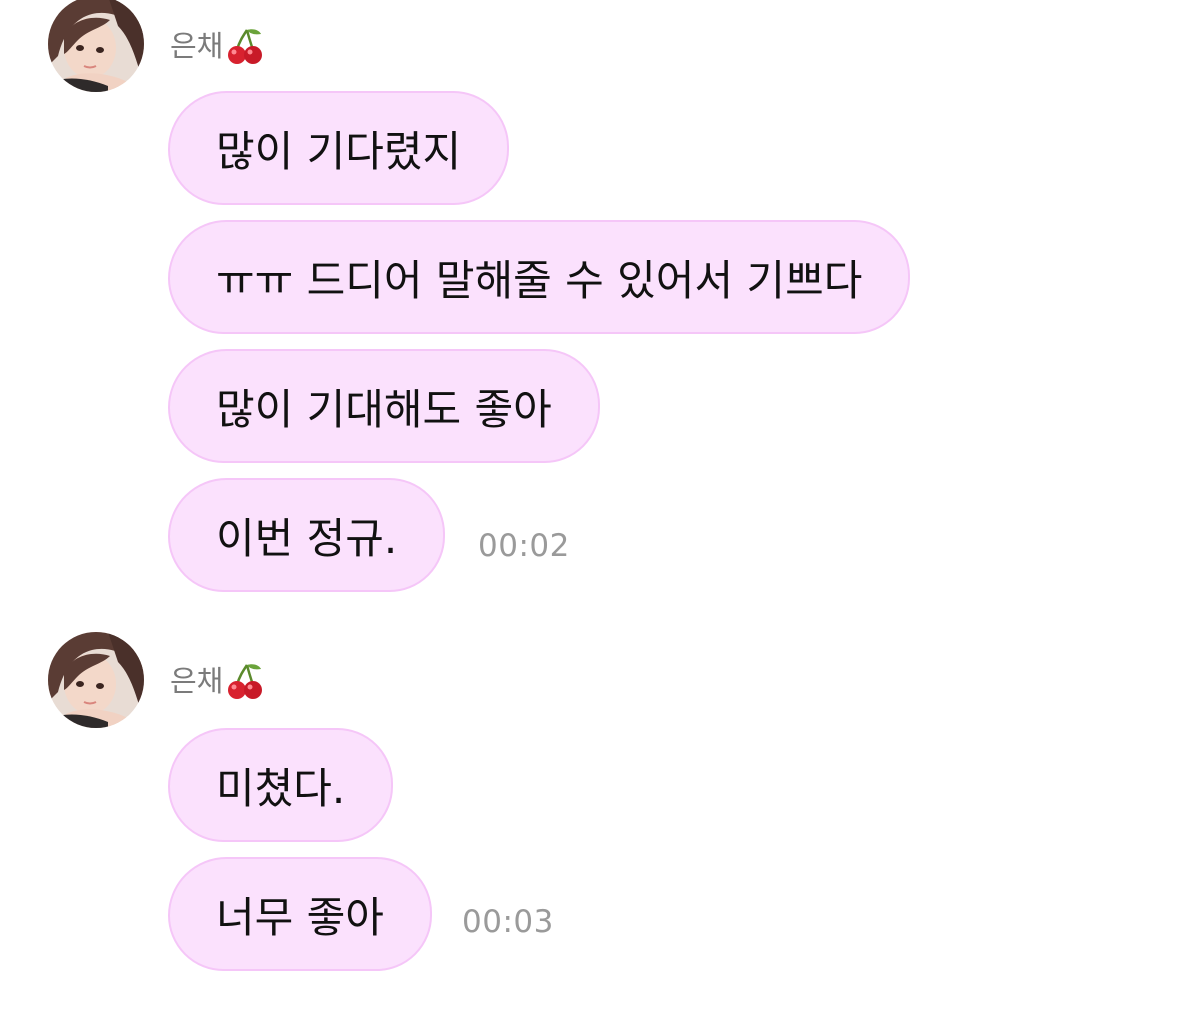 The height and width of the screenshot is (1013, 1178). Describe the element at coordinates (281, 788) in the screenshot. I see `message-text: 미쳤다.` at that location.